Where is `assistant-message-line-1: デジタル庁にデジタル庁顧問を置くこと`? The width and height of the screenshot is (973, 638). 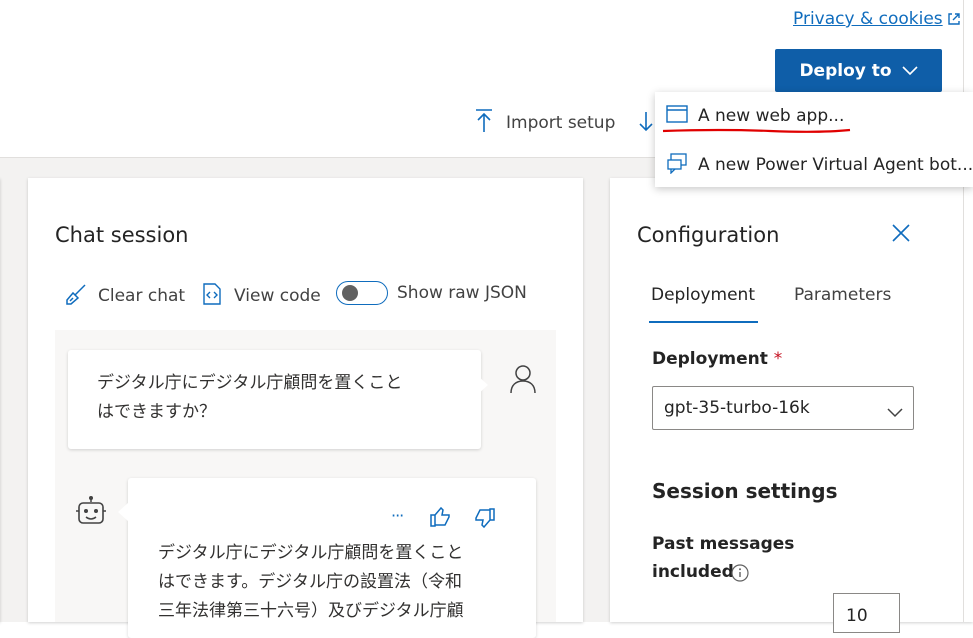 assistant-message-line-1: デジタル庁にデジタル庁顧問を置くこと is located at coordinates (311, 553).